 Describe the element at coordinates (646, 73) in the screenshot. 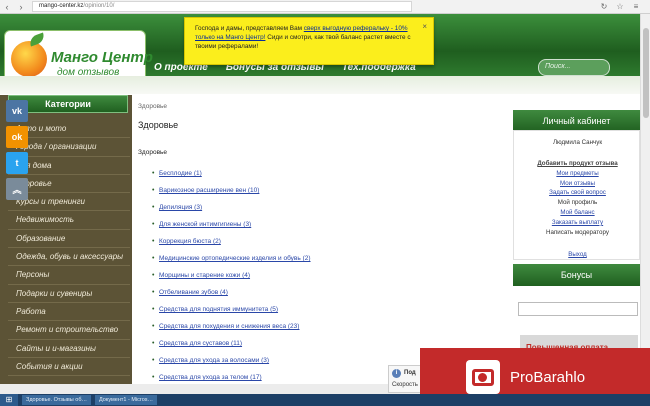

I see `scroll-thumb` at that location.